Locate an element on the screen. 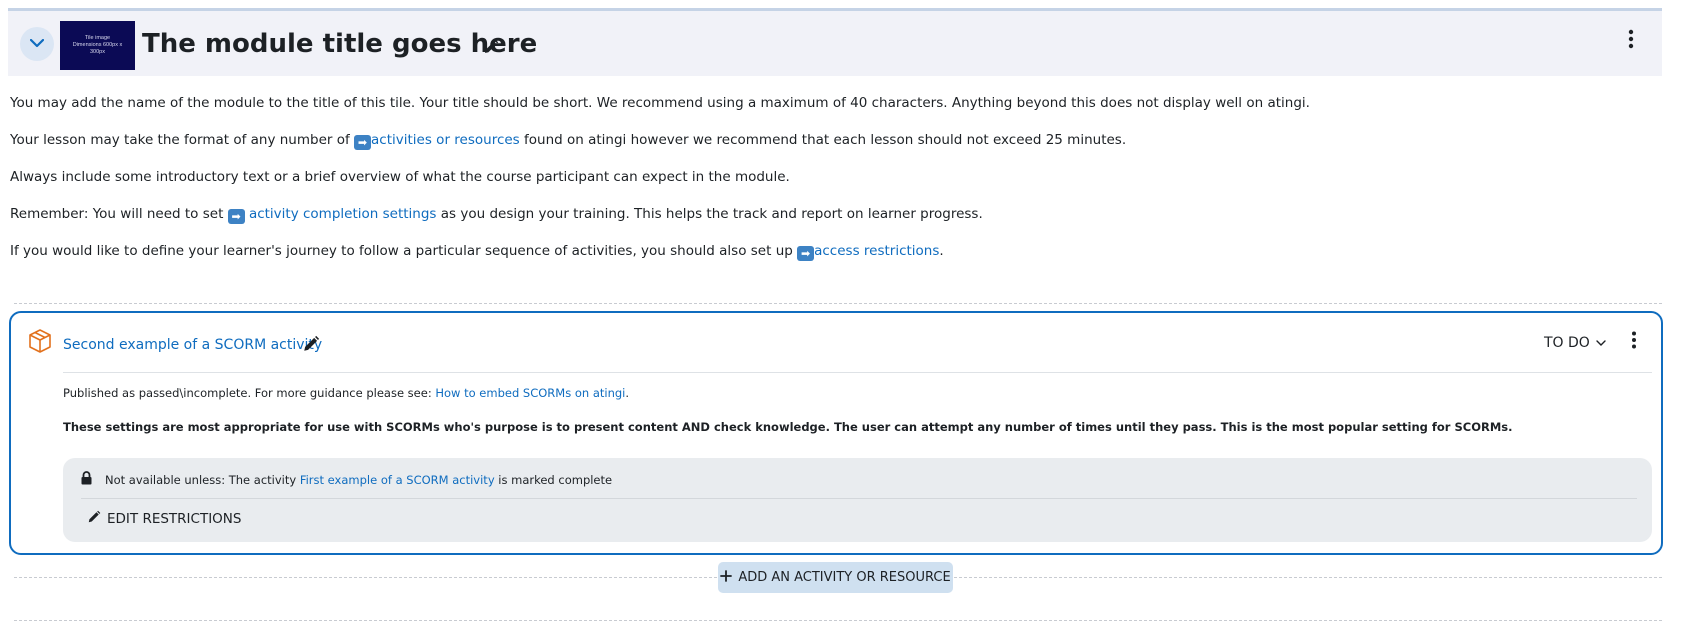 This screenshot has width=1688, height=629. activity-name-link: Second example of a SCORM activity is located at coordinates (192, 345).